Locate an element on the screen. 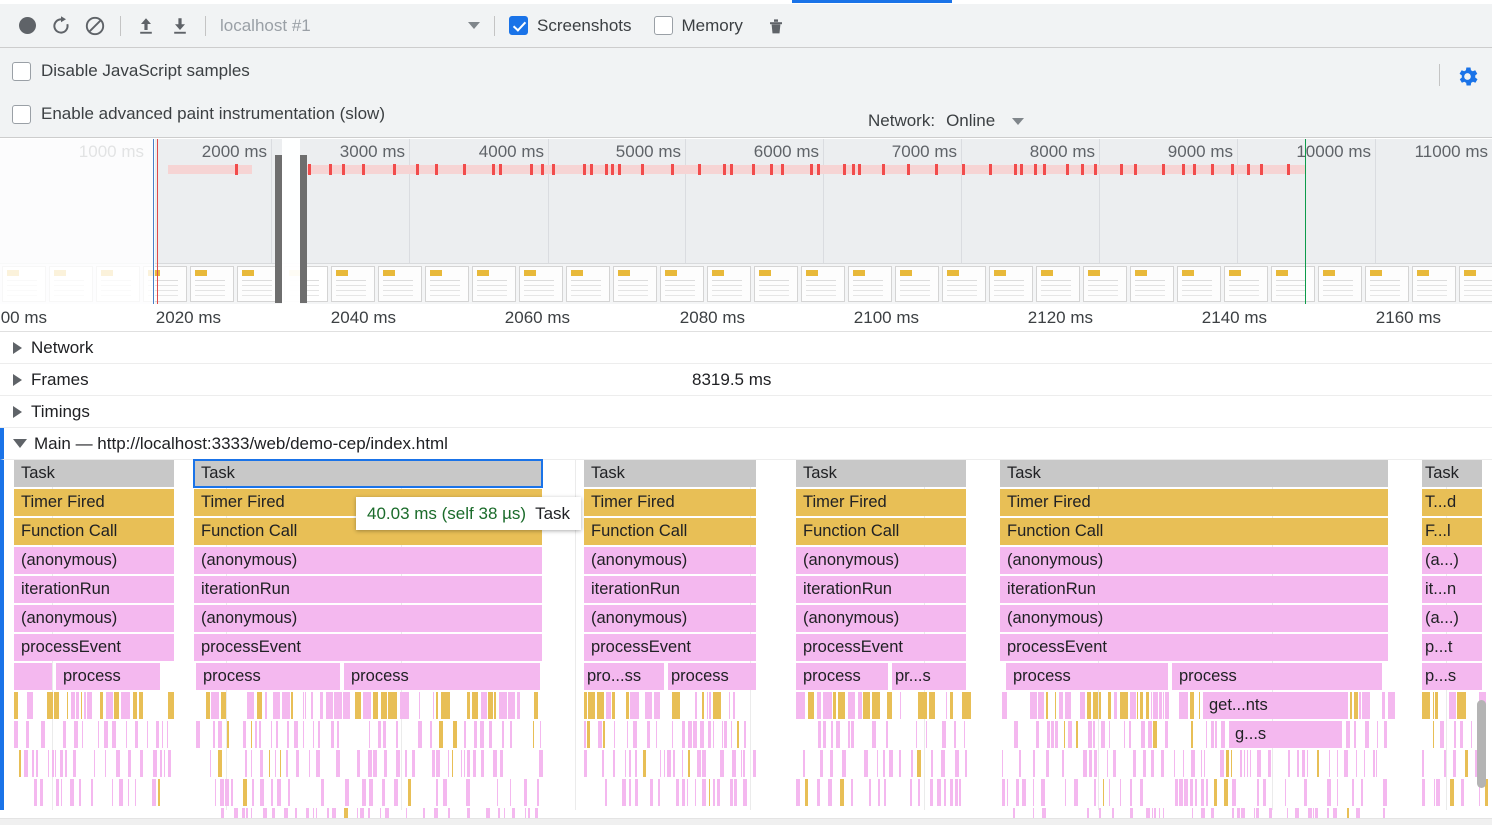  flame-bar: Function Call is located at coordinates (670, 531).